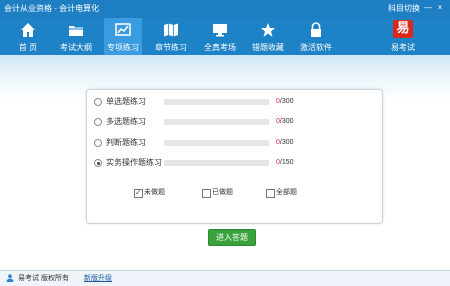 Image resolution: width=450 pixels, height=286 pixels. I want to click on practice-type-label: 实务操作题练习, so click(134, 162).